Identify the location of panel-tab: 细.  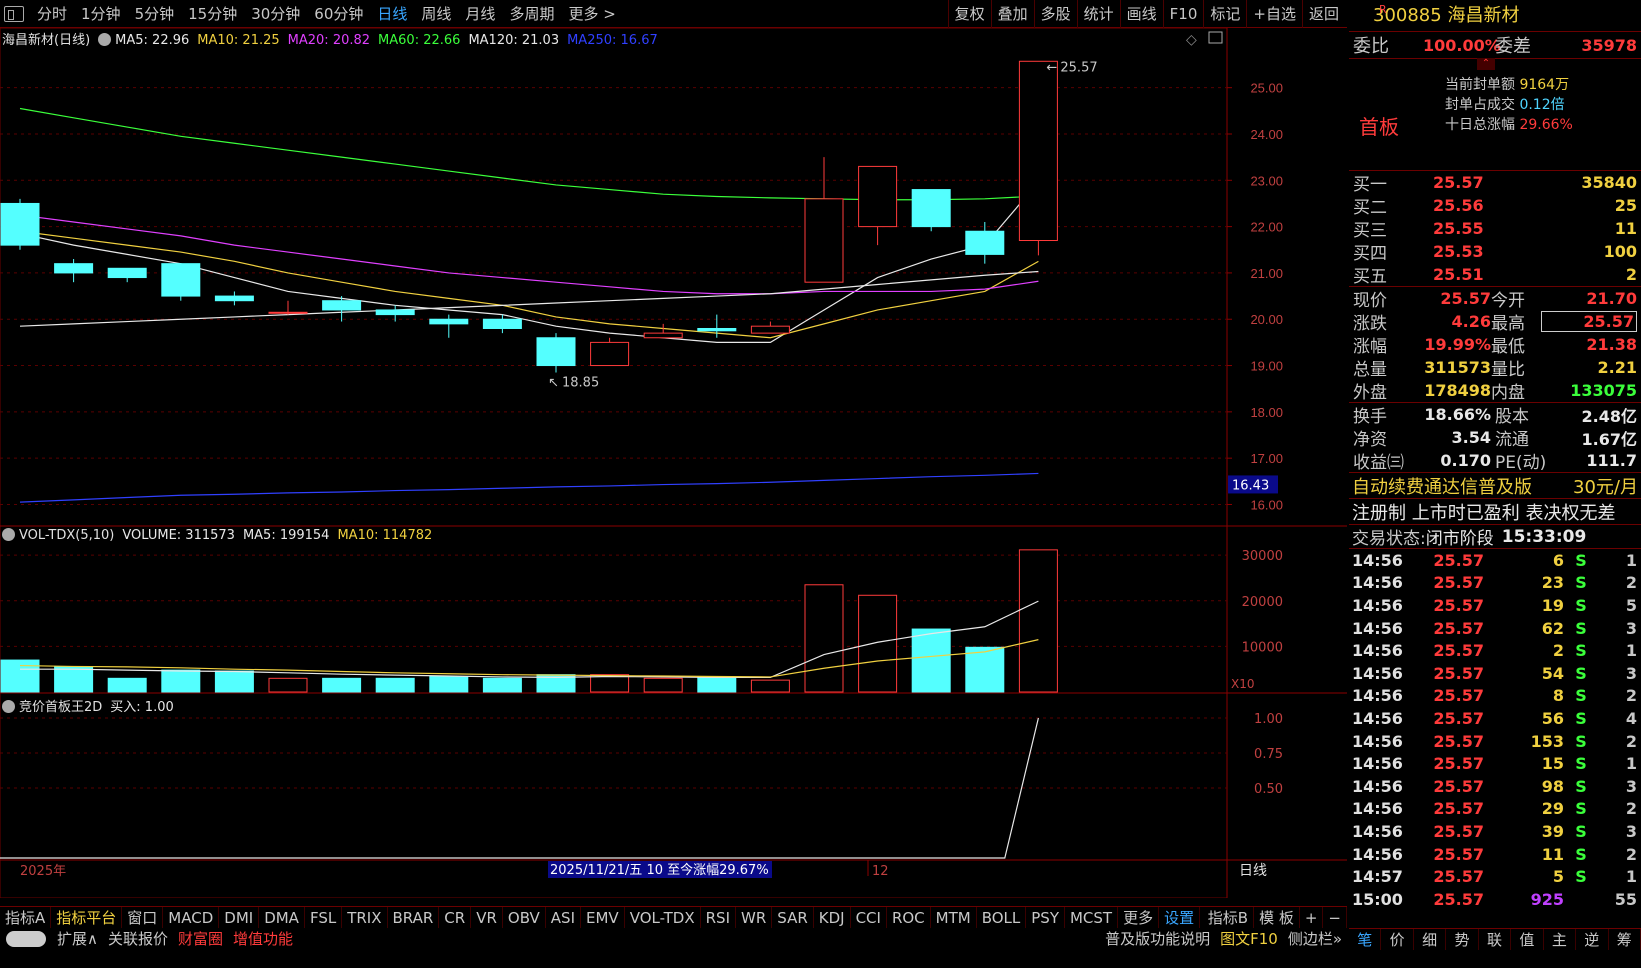
(1430, 939).